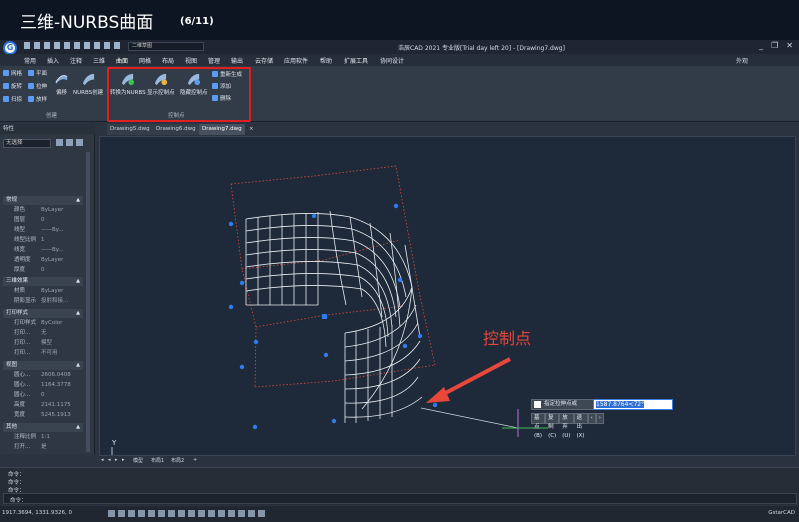 This screenshot has height=522, width=799. I want to click on next-layout-arrow: ▸, so click(116, 460).